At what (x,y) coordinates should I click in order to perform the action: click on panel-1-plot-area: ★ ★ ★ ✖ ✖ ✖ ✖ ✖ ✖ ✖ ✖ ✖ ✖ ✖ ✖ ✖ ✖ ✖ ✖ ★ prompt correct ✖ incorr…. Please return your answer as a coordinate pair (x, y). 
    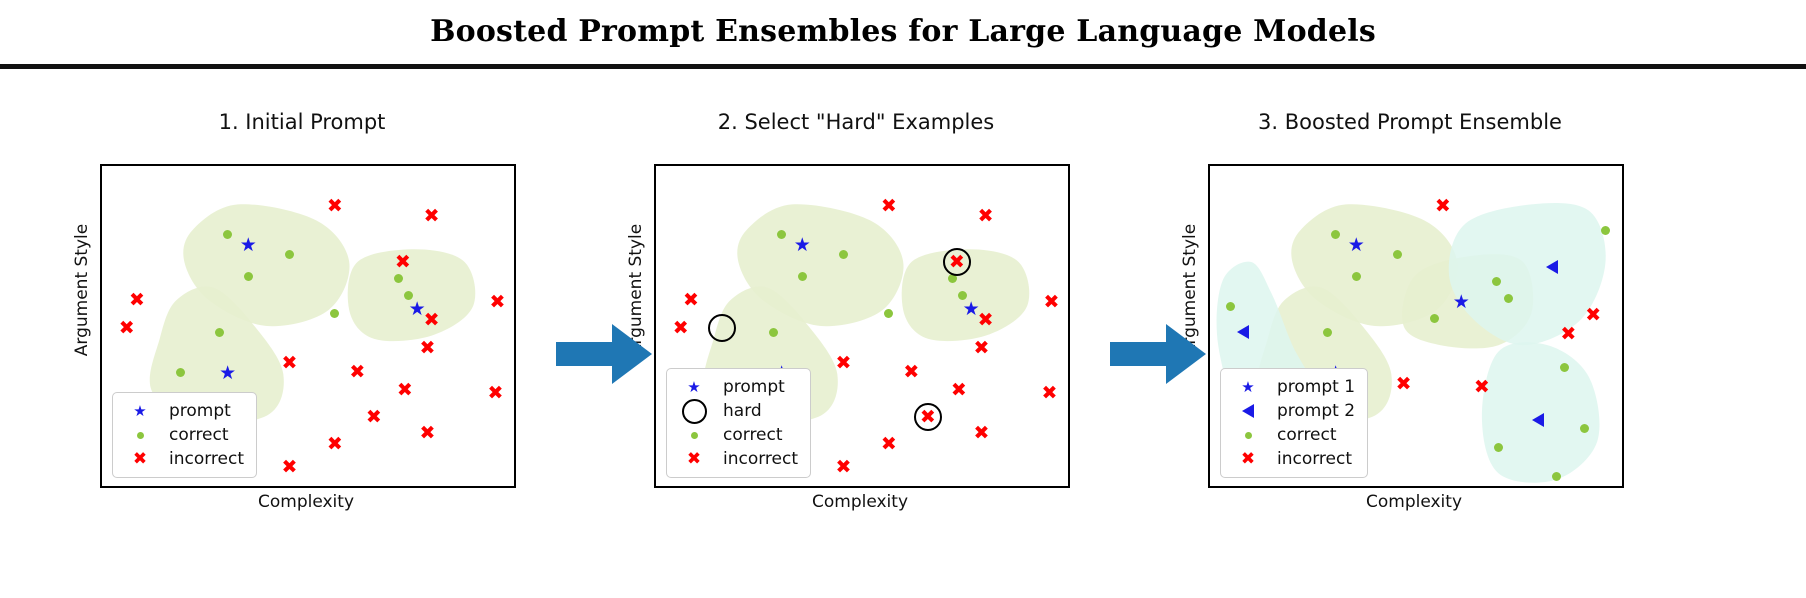
    Looking at the image, I should click on (308, 326).